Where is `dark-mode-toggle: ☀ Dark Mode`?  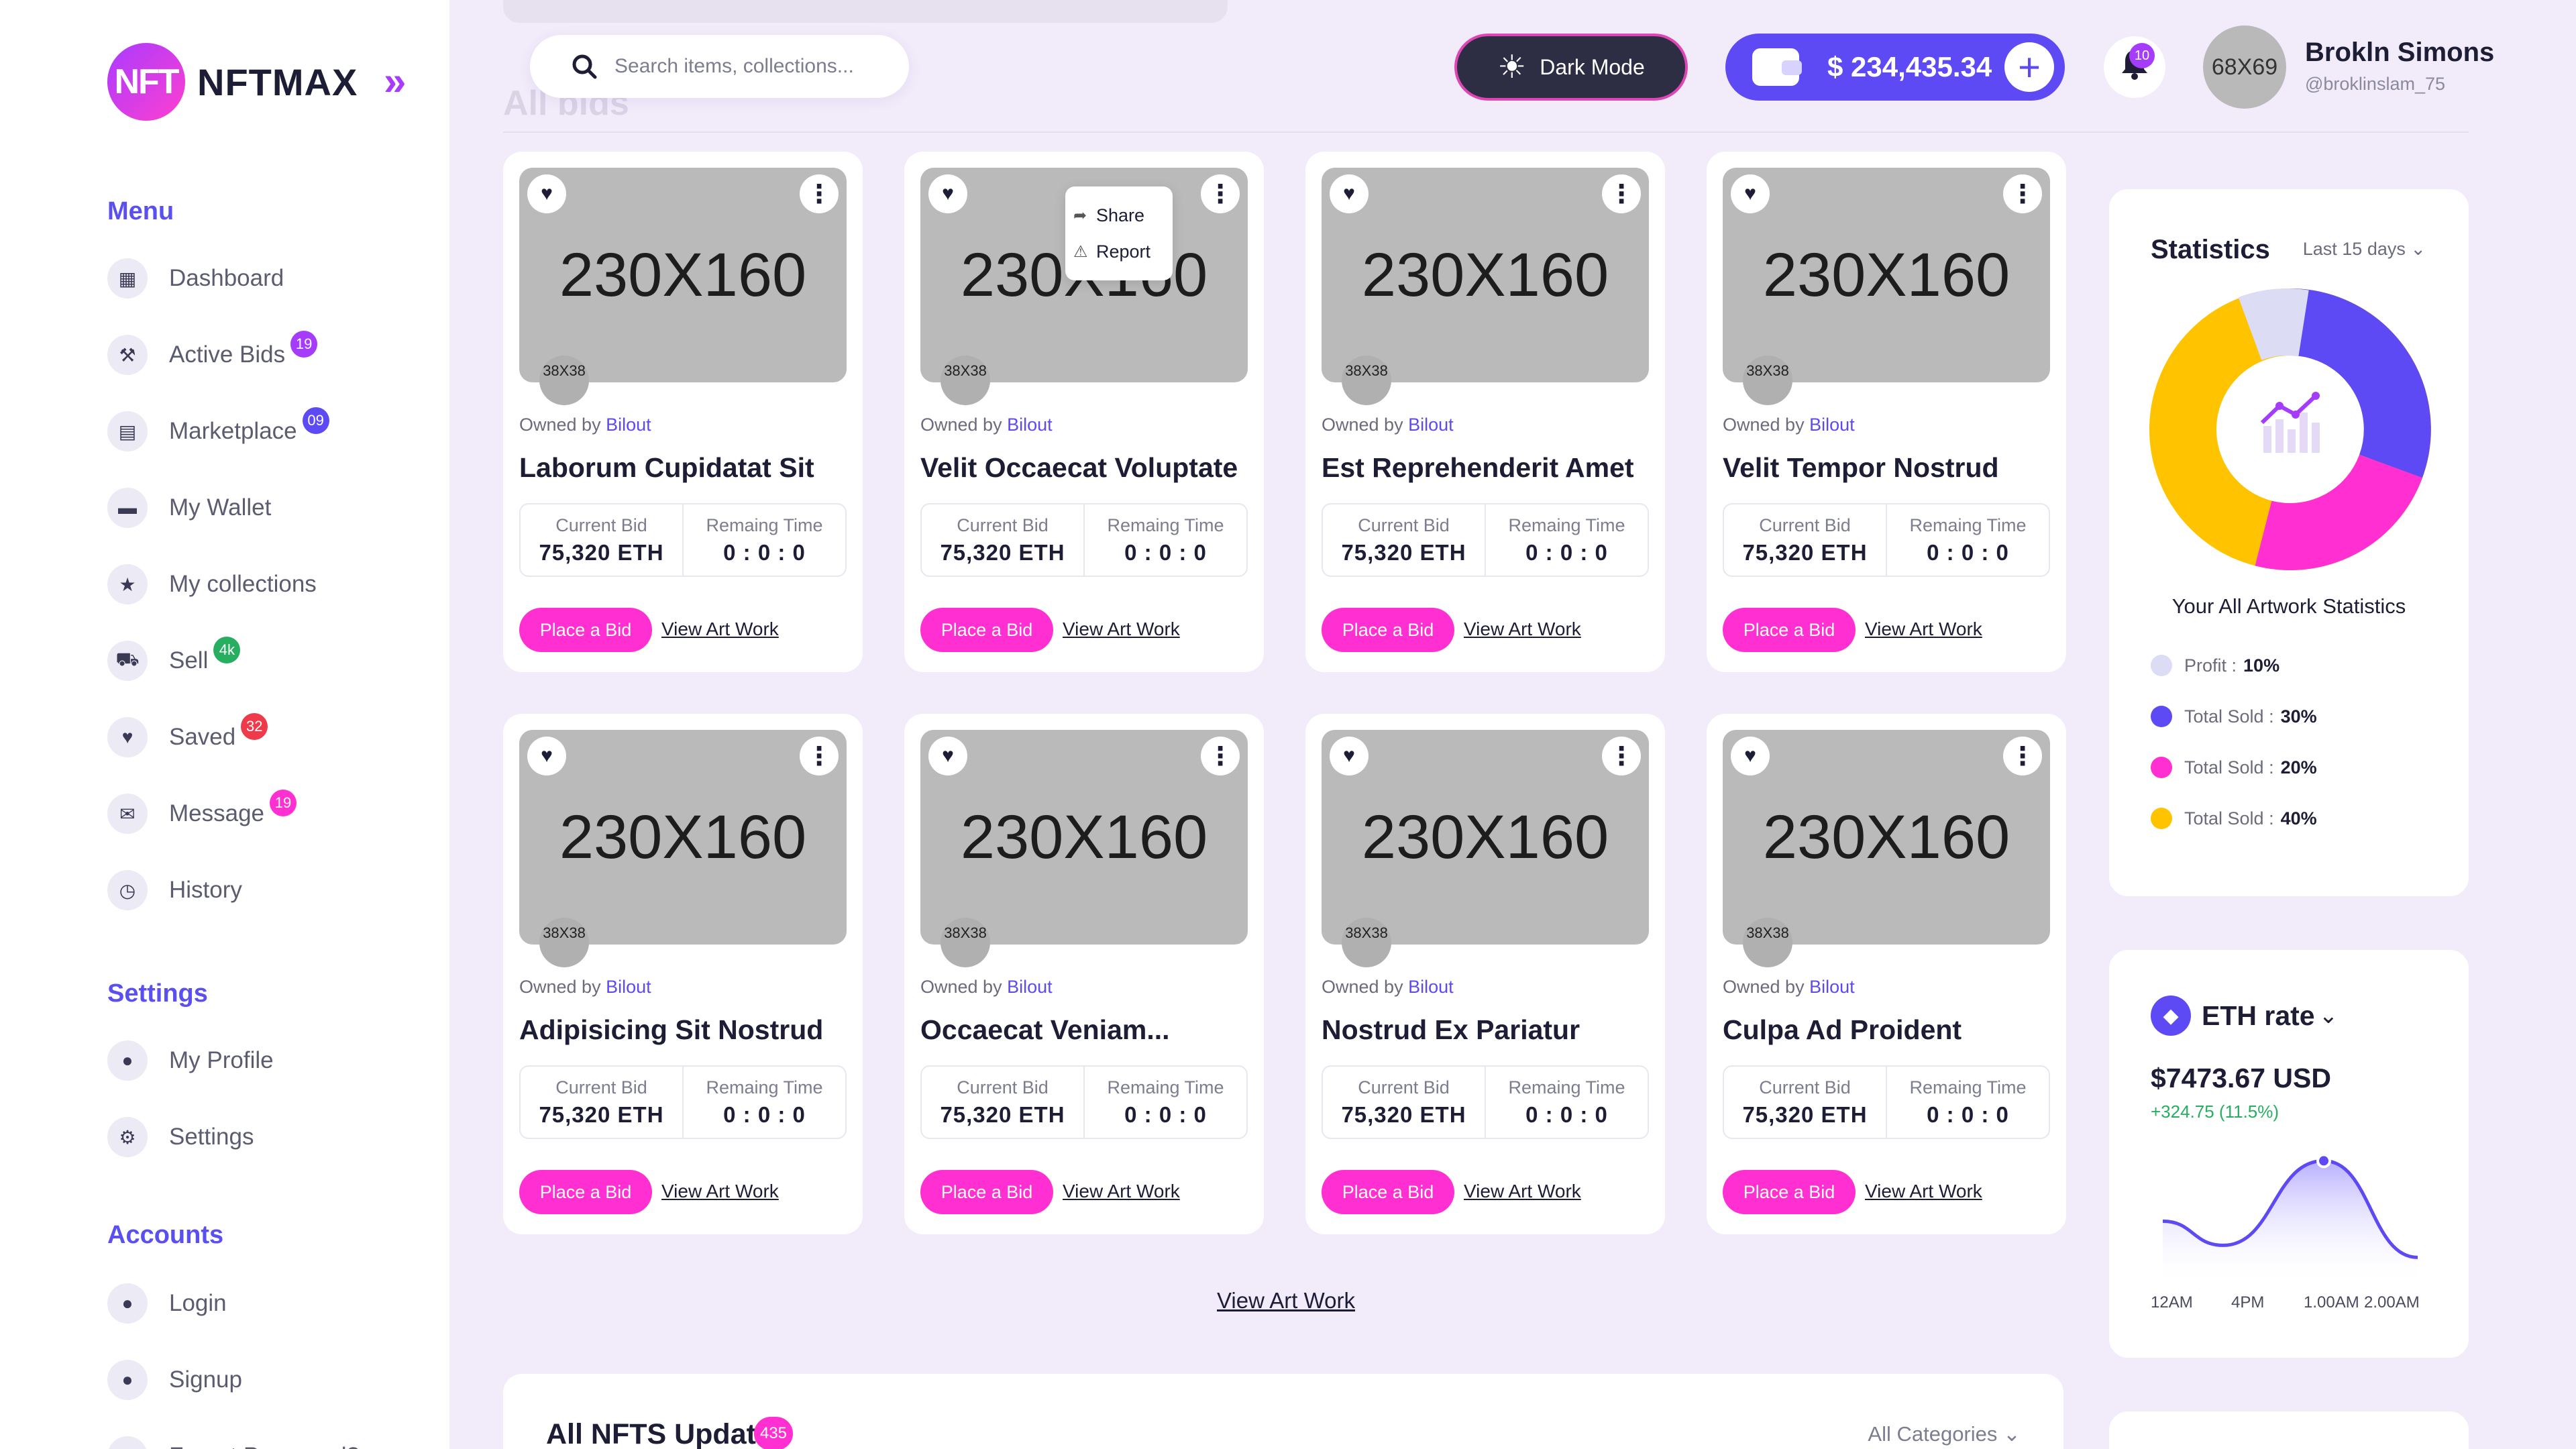 dark-mode-toggle: ☀ Dark Mode is located at coordinates (1571, 67).